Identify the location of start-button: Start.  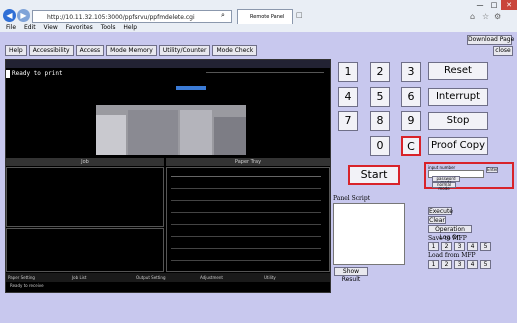
(374, 175).